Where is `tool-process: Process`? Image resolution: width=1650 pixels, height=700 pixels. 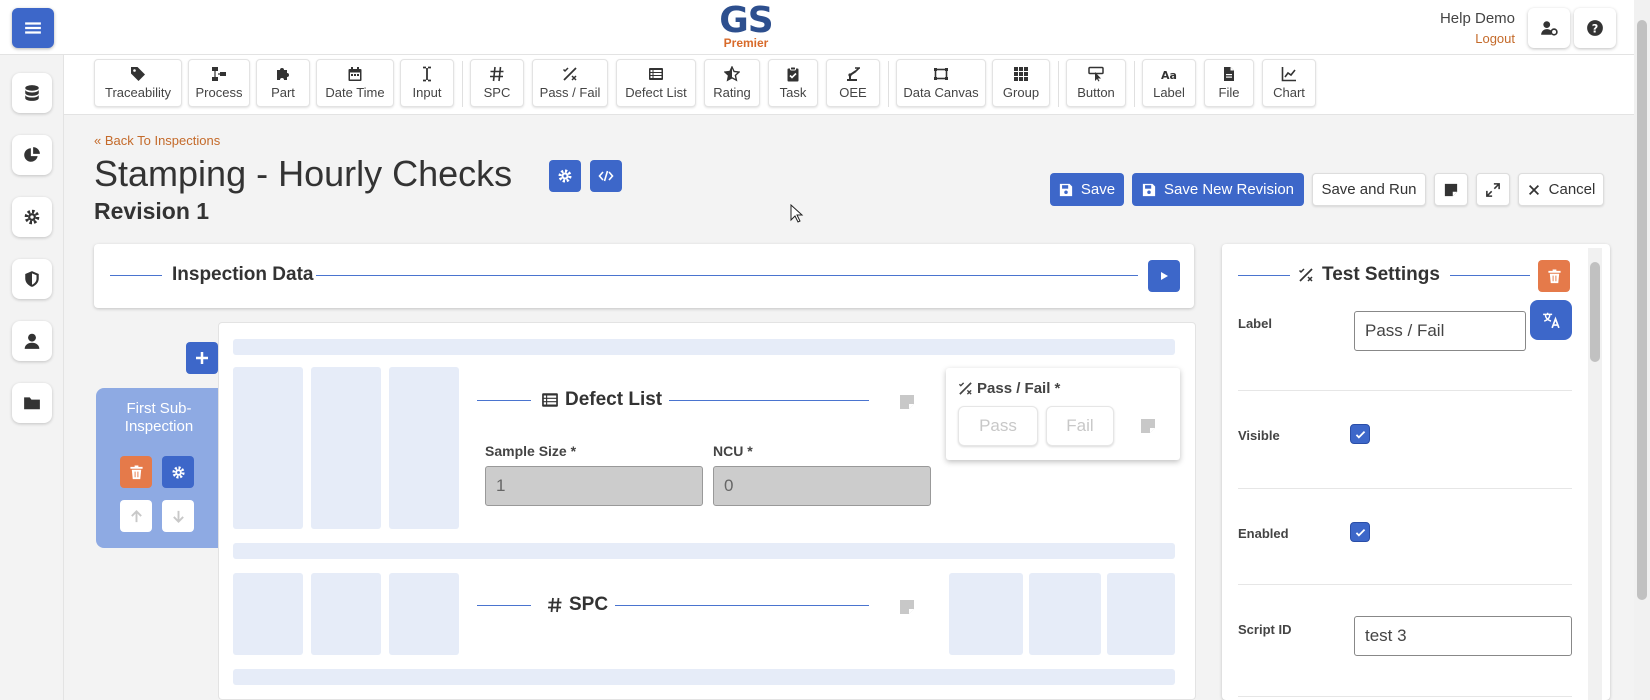
tool-process: Process is located at coordinates (219, 83).